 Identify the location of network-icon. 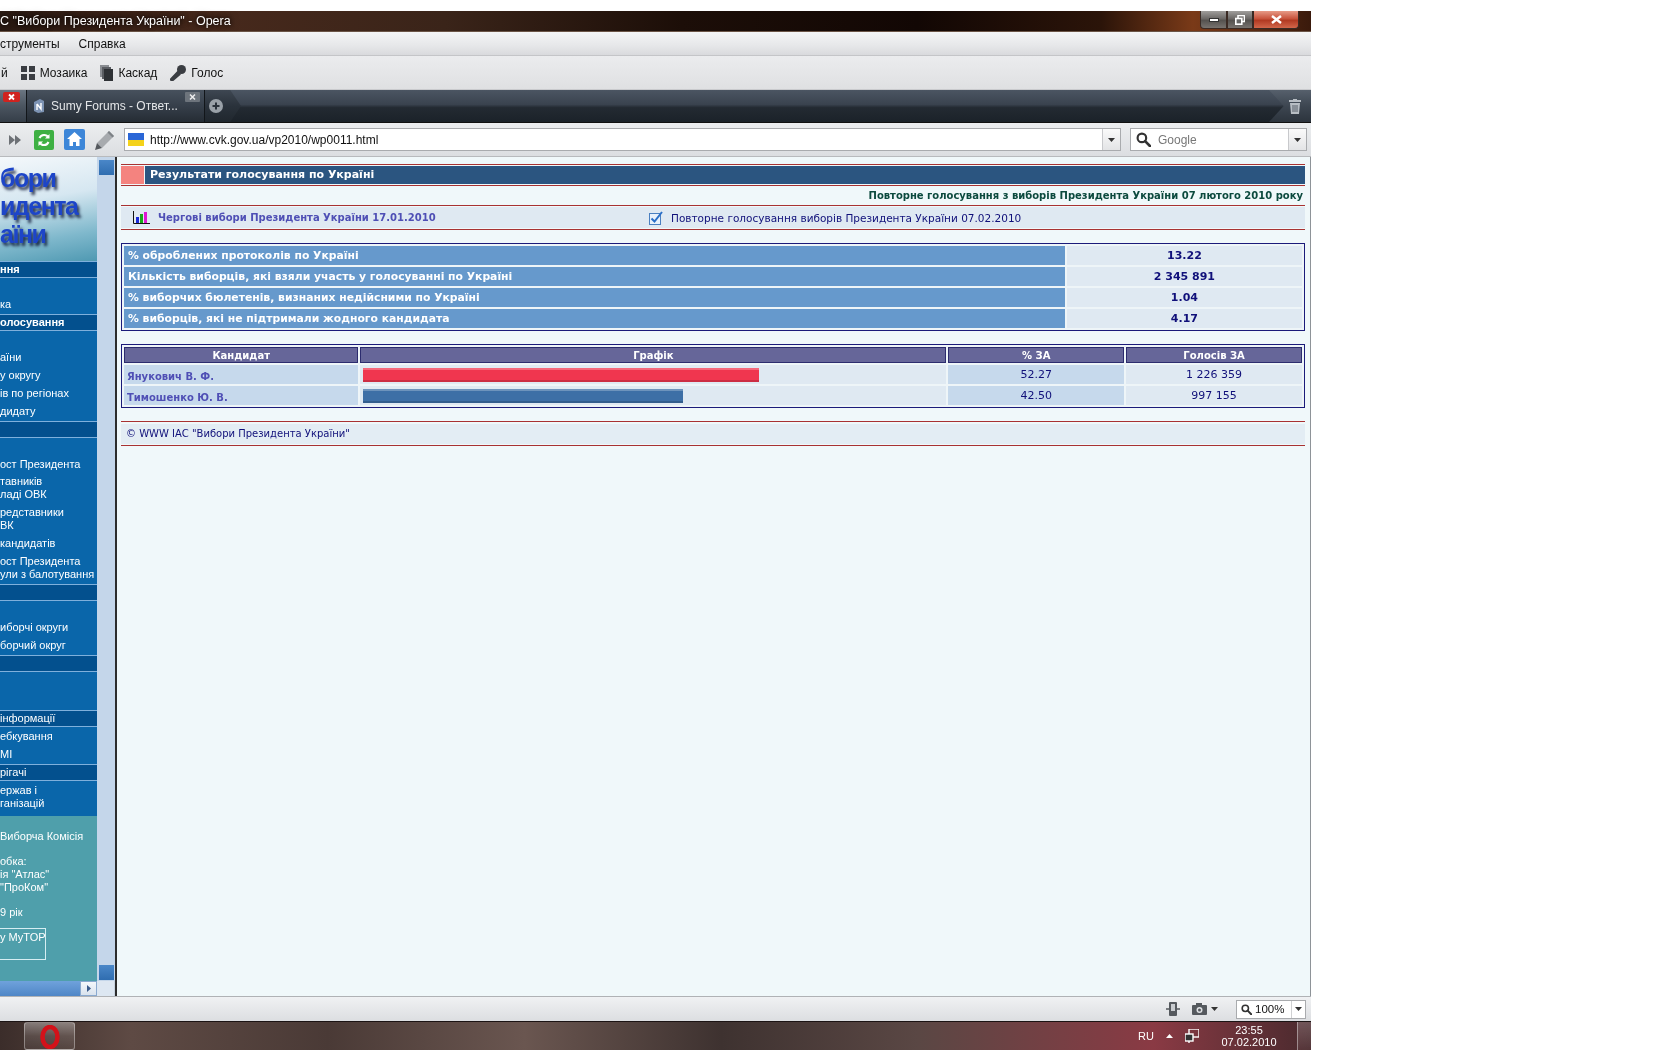
(1192, 1036).